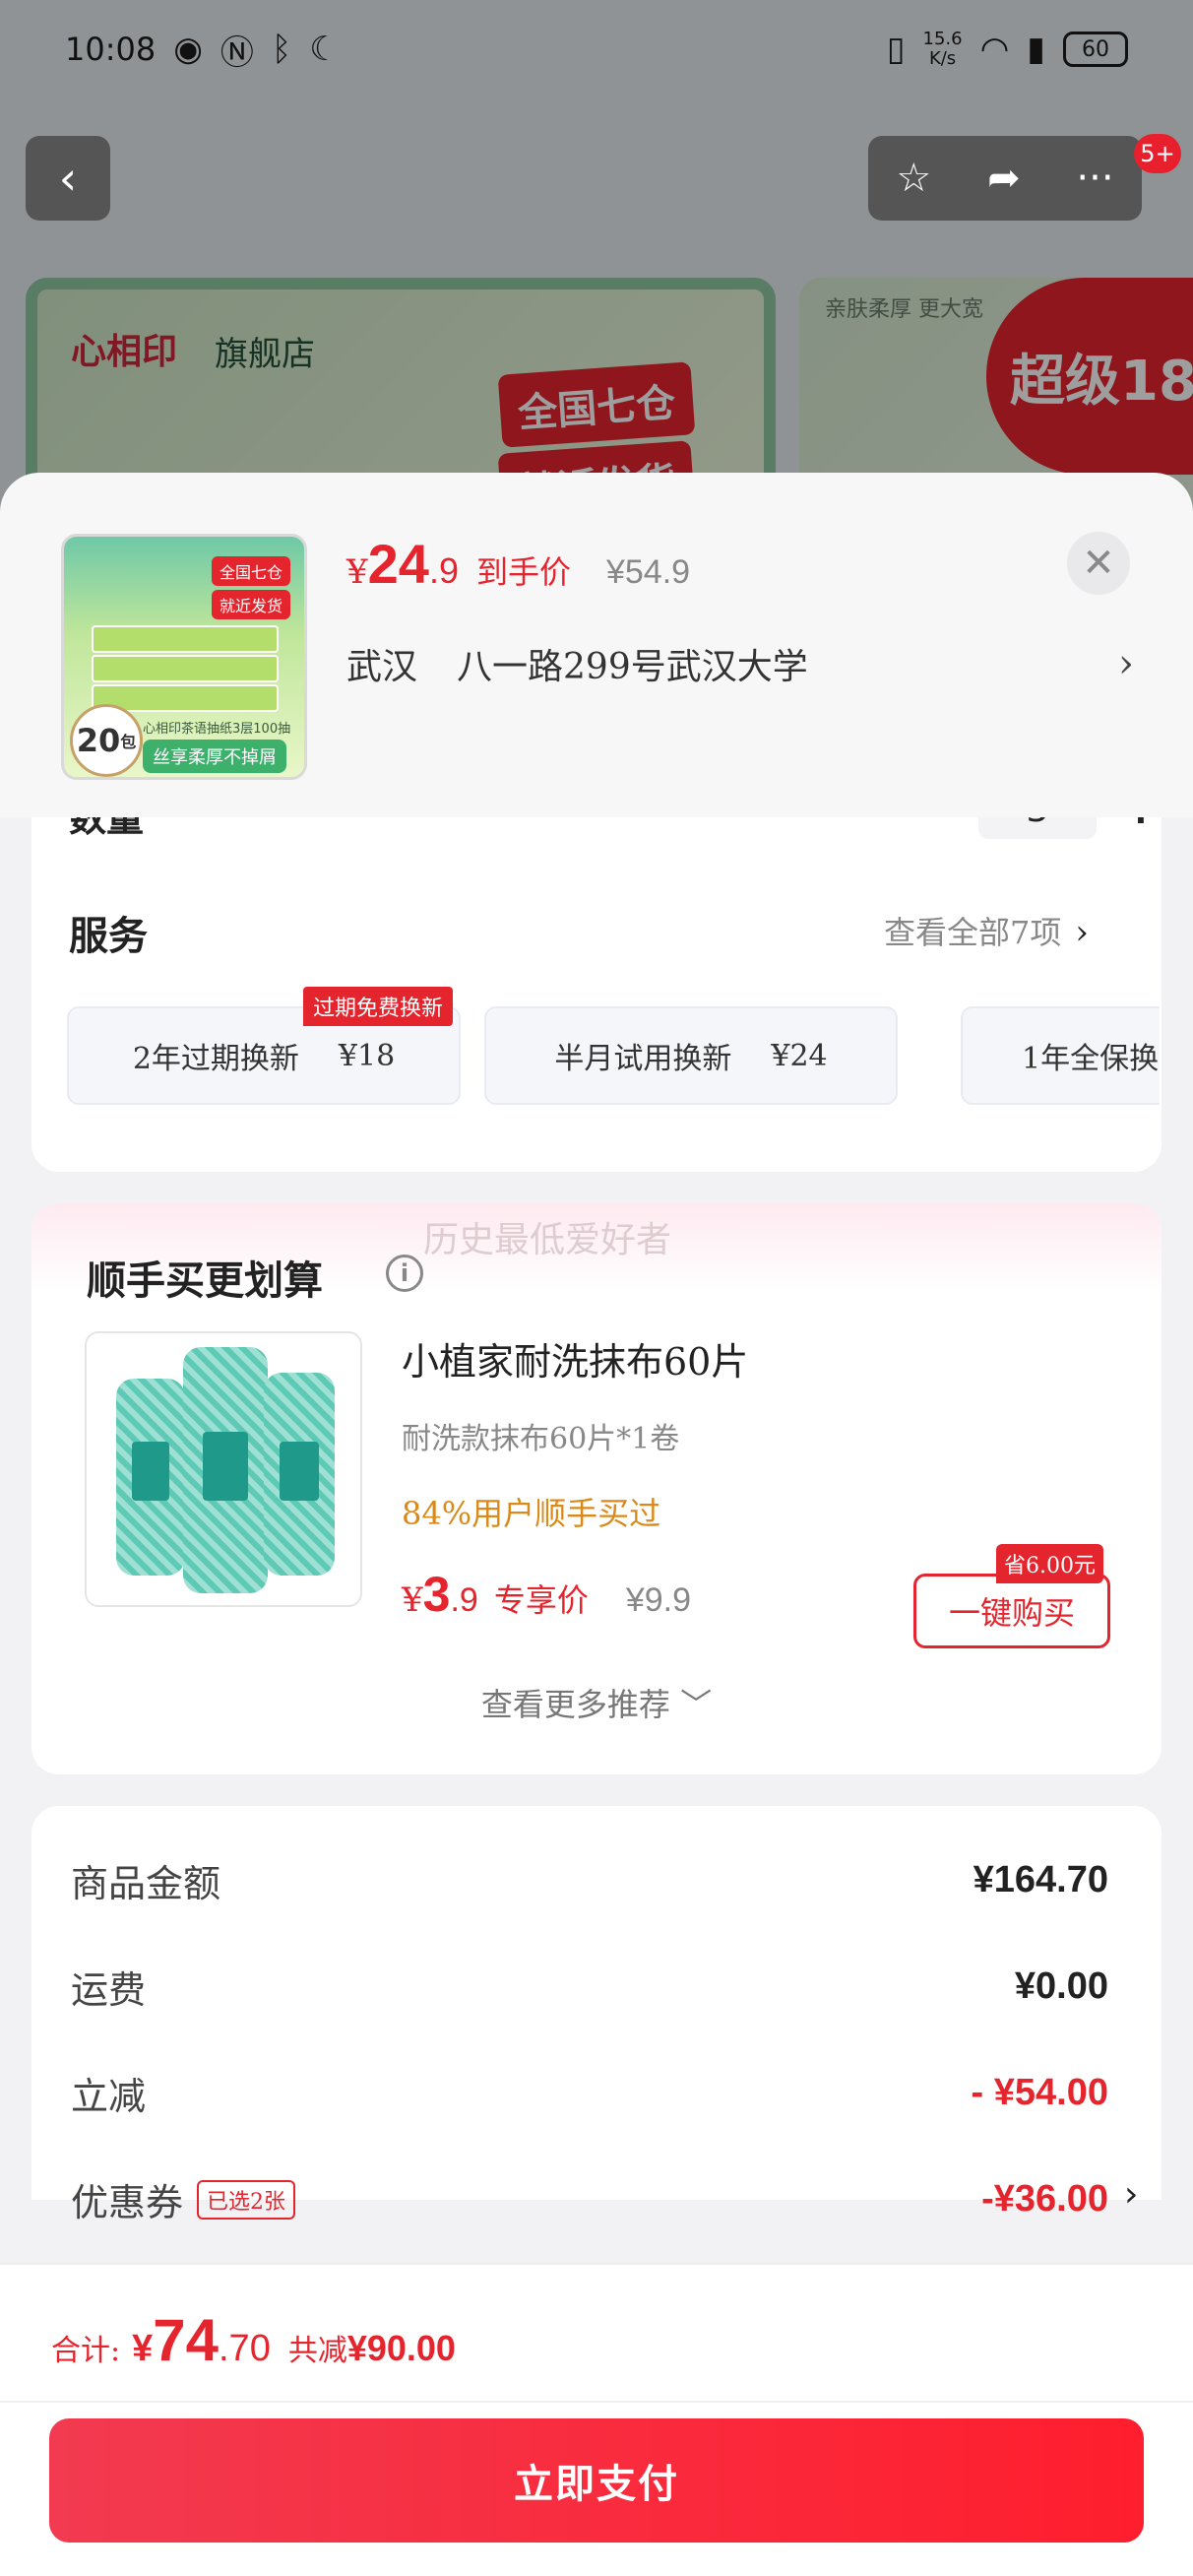  What do you see at coordinates (589, 2199) in the screenshot?
I see `summary-row-coupon: 优惠券 已选2张 -¥36.00` at bounding box center [589, 2199].